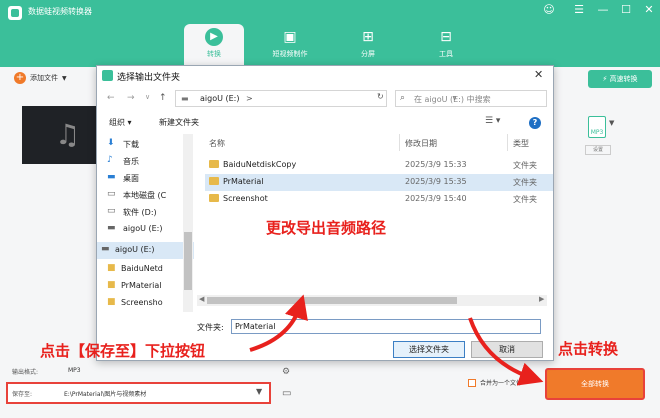 This screenshot has height=418, width=660. Describe the element at coordinates (278, 323) in the screenshot. I see `arrow-to-folder-input` at that location.